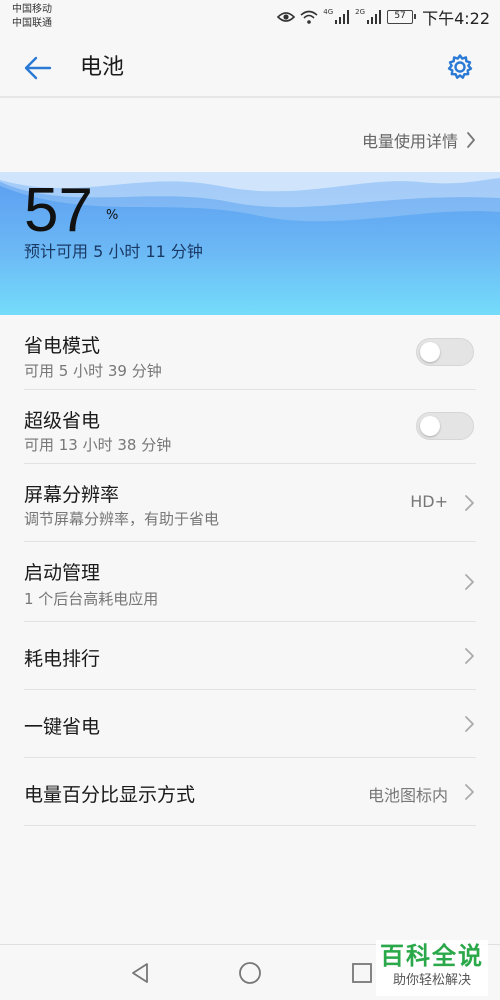 Image resolution: width=500 pixels, height=1000 pixels. What do you see at coordinates (32, 9) in the screenshot?
I see `carrier-1: 中国移动` at bounding box center [32, 9].